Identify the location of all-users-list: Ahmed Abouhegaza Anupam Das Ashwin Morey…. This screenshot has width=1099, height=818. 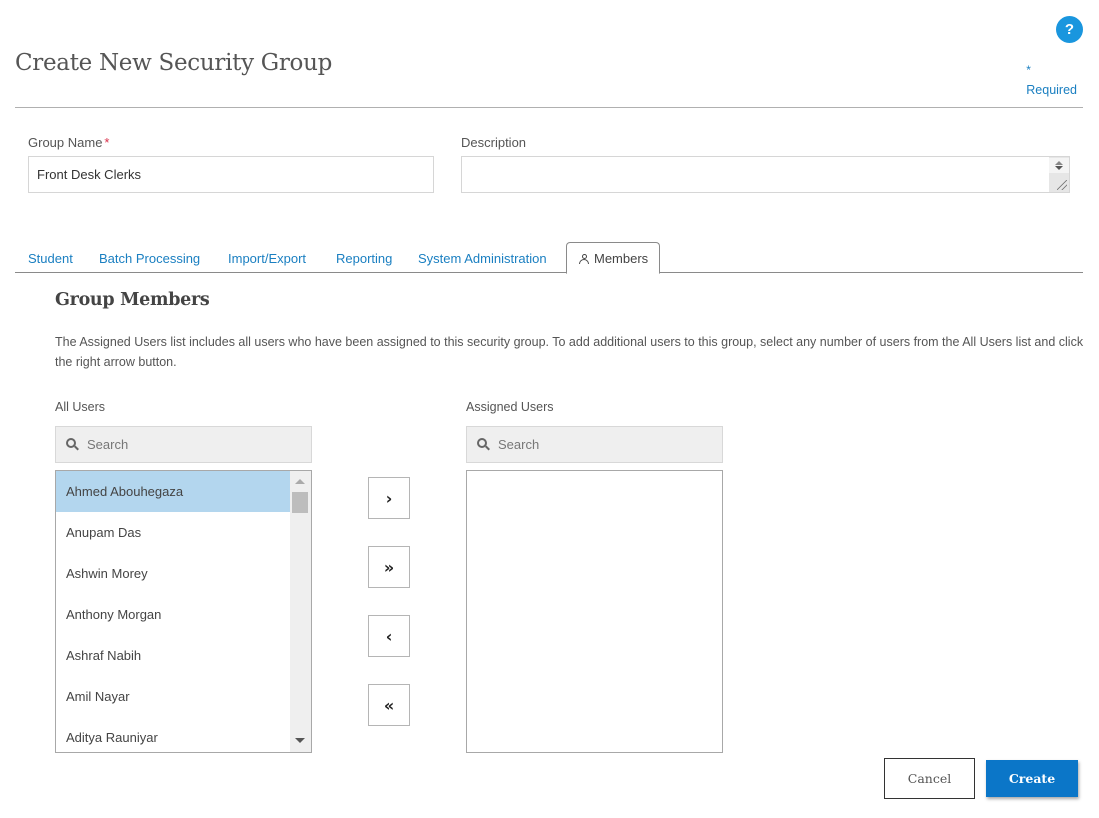
(183, 611).